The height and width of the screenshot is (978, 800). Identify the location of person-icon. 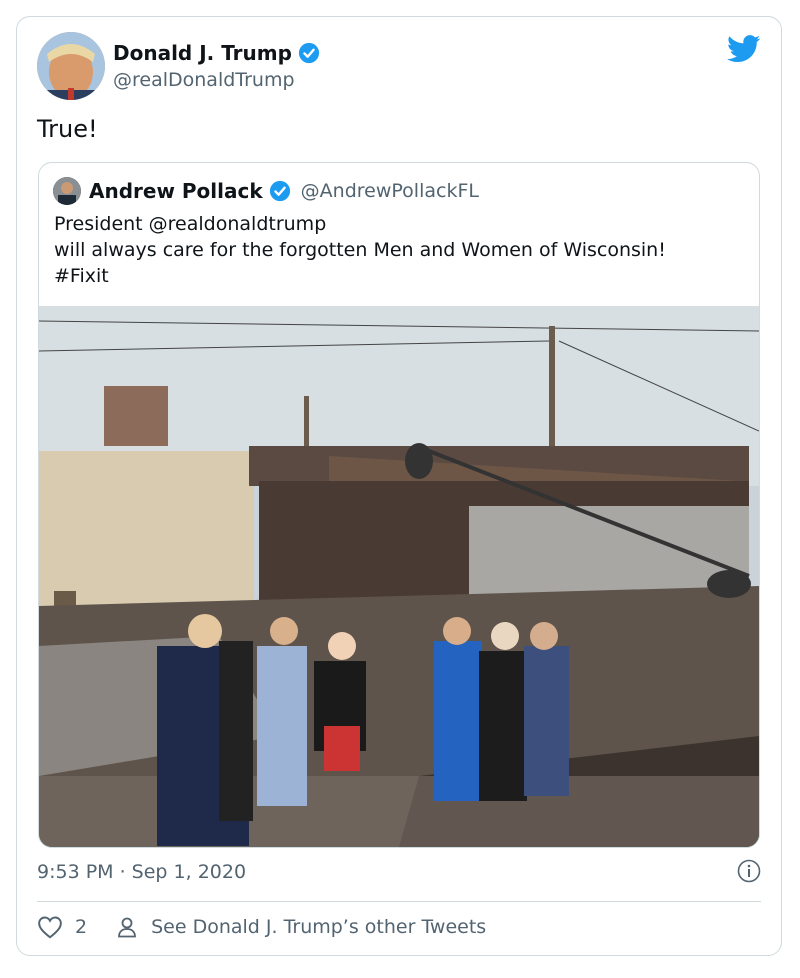
(127, 927).